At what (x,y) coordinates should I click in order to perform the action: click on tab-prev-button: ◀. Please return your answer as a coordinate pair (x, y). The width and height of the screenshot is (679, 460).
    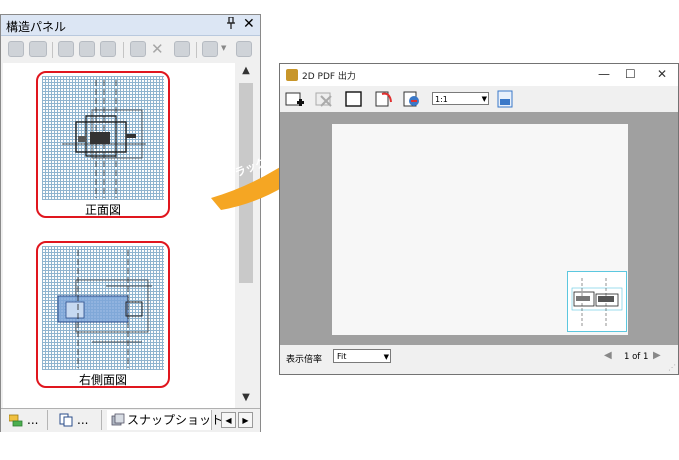
    Looking at the image, I should click on (228, 420).